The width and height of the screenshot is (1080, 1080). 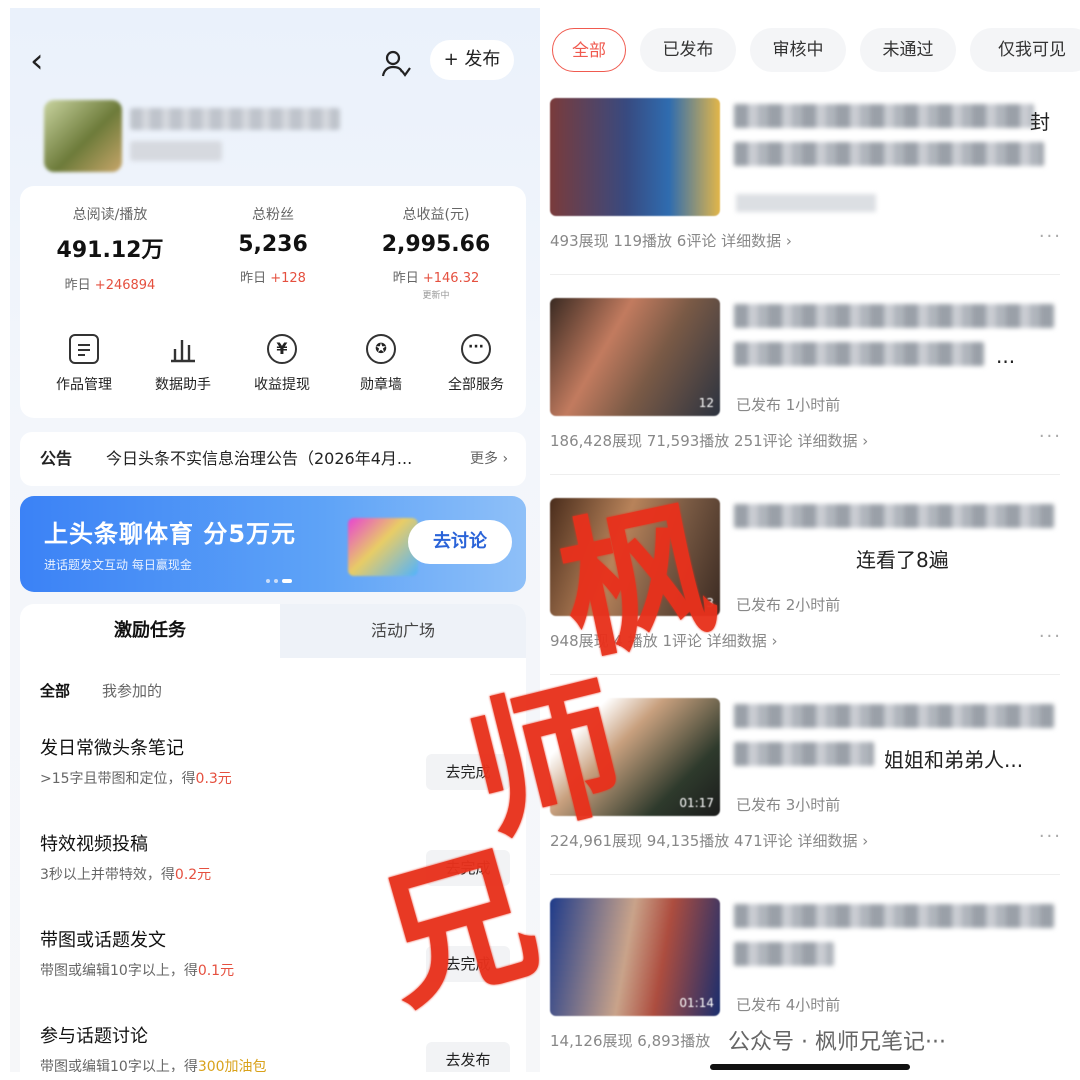 What do you see at coordinates (84, 349) in the screenshot?
I see `document-icon` at bounding box center [84, 349].